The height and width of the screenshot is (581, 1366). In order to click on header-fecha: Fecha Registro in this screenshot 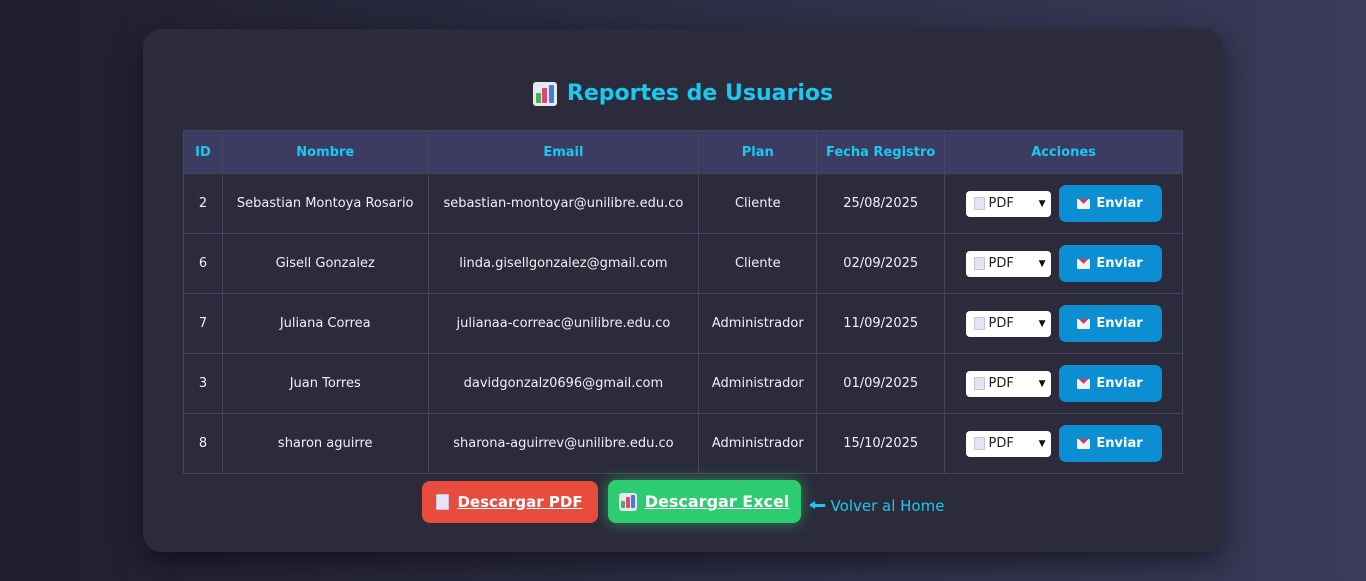, I will do `click(881, 152)`.